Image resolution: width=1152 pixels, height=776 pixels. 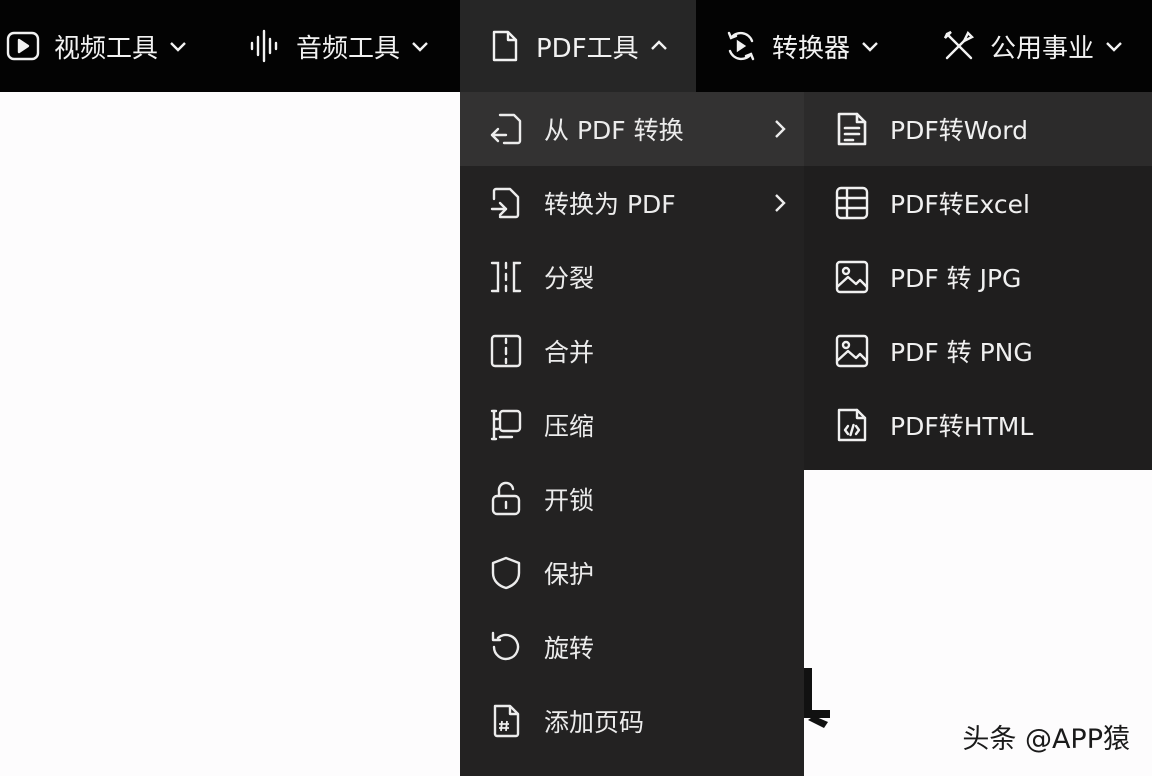 I want to click on background-heading-fragment, so click(x=819, y=695).